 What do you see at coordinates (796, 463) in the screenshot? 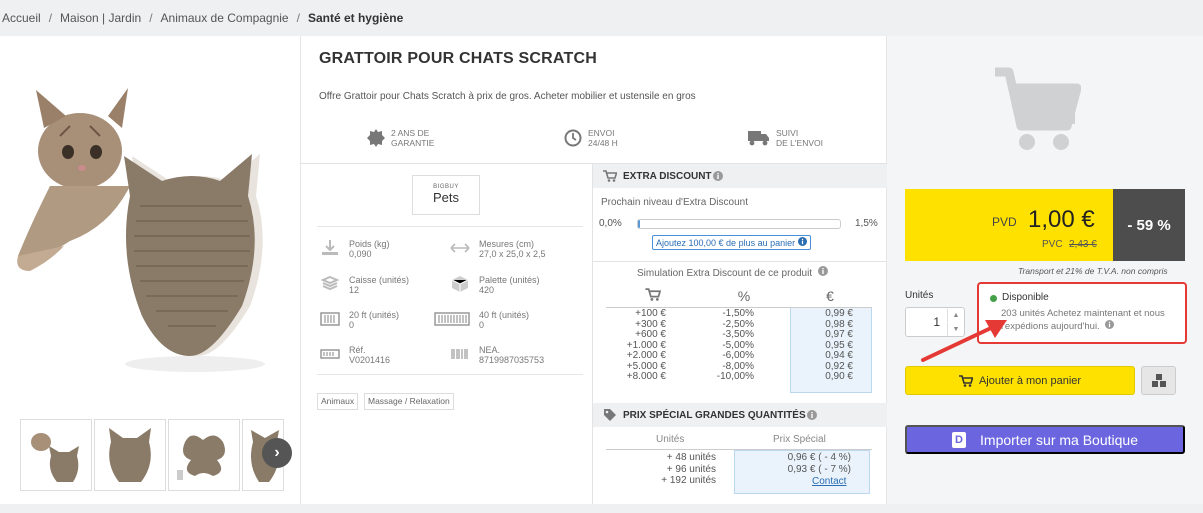
I see `special-price-values: 0,96 € ( - 4 %) 0,93 € ( - 7 %)` at bounding box center [796, 463].